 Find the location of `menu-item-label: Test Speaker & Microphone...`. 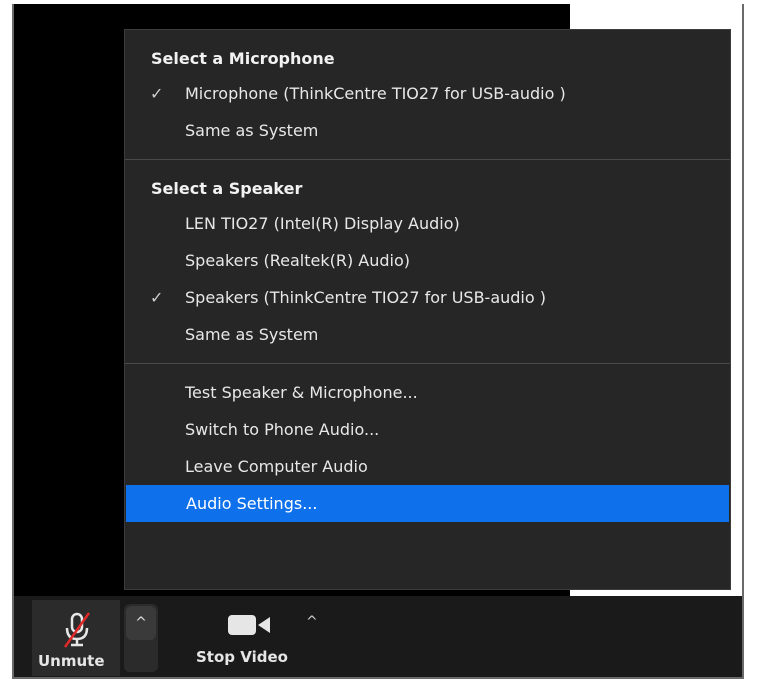

menu-item-label: Test Speaker & Microphone... is located at coordinates (301, 392).